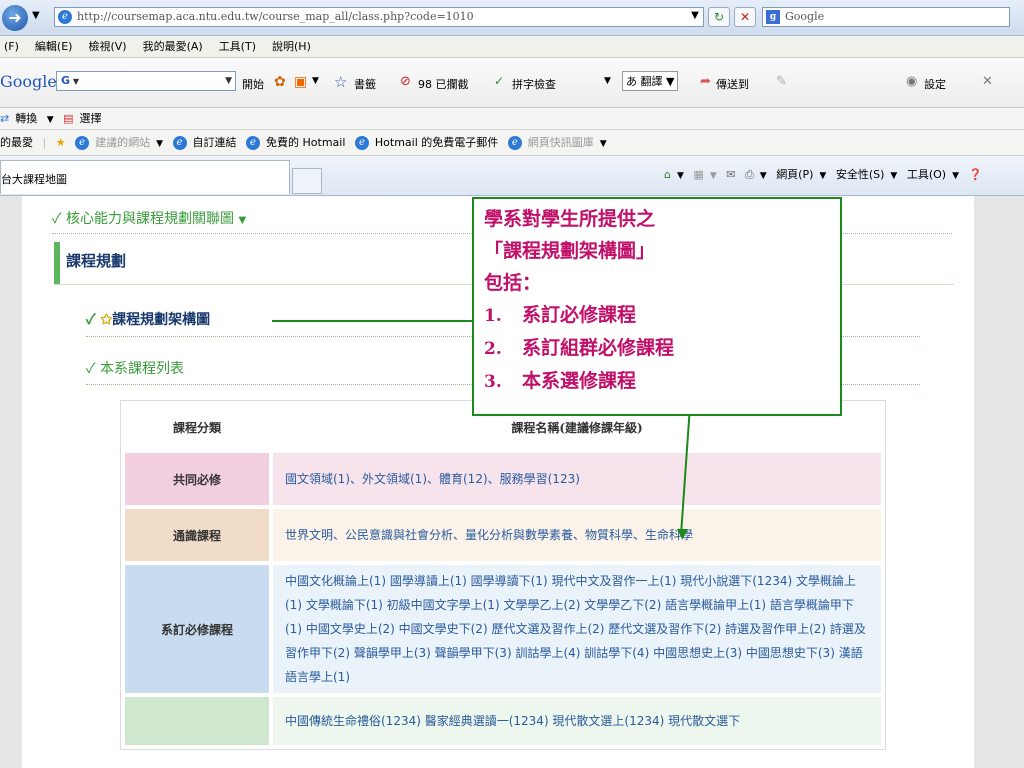 This screenshot has width=1024, height=768. I want to click on tools-menu: 工具(O), so click(926, 174).